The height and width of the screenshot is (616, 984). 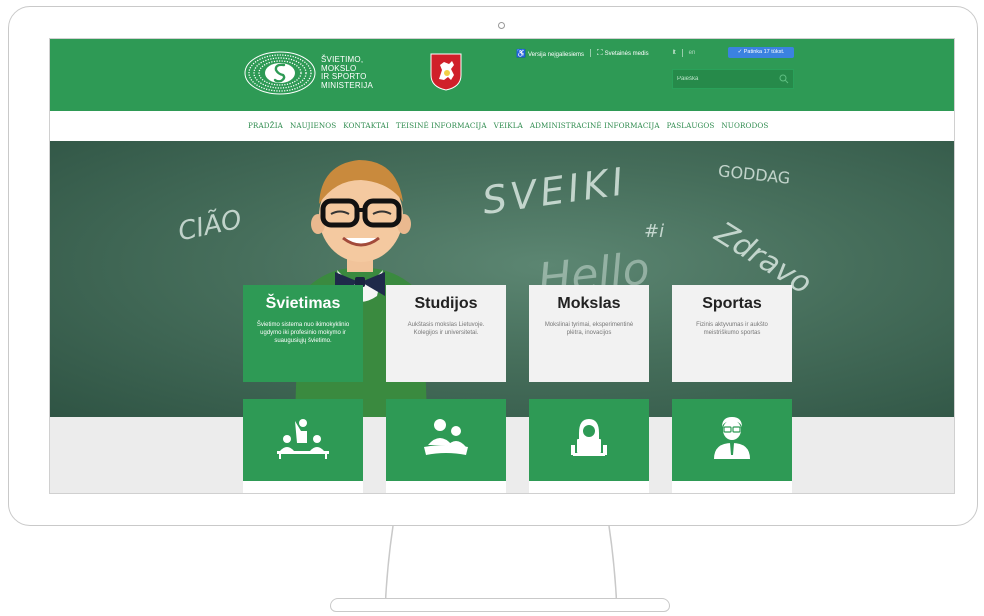 What do you see at coordinates (508, 125) in the screenshot?
I see `nav-item-veikla: VEIKLA` at bounding box center [508, 125].